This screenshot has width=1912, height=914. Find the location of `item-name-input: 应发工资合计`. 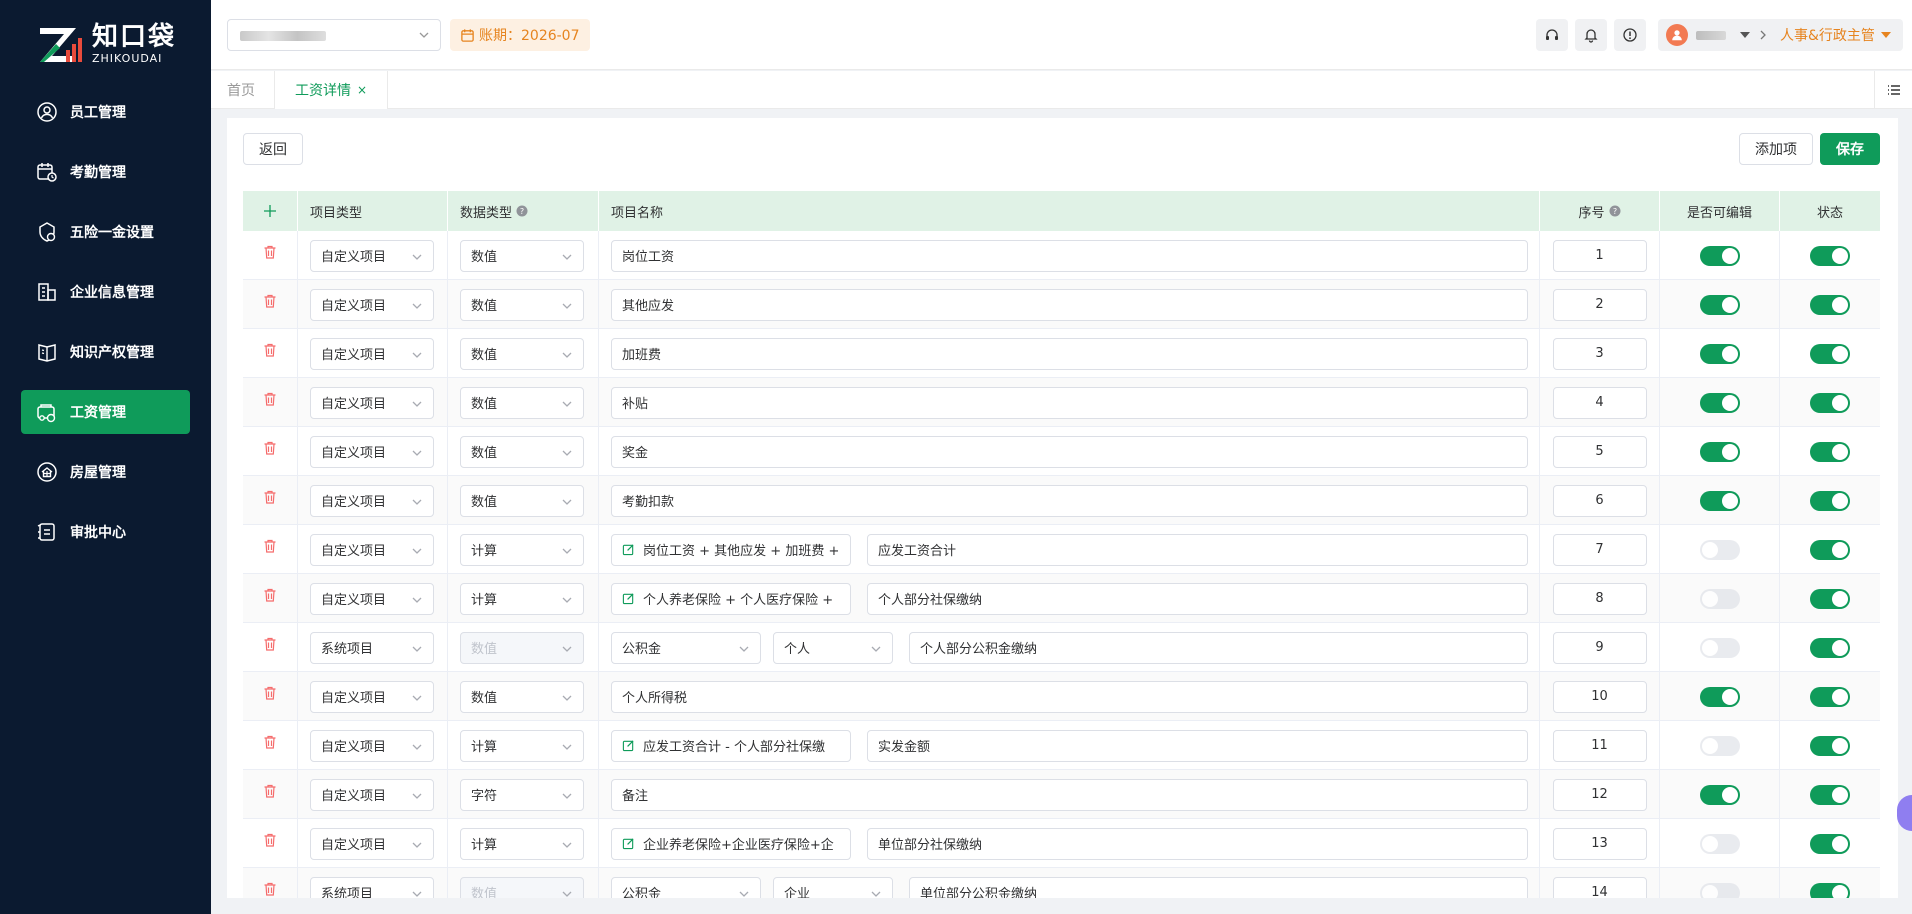

item-name-input: 应发工资合计 is located at coordinates (1197, 549).